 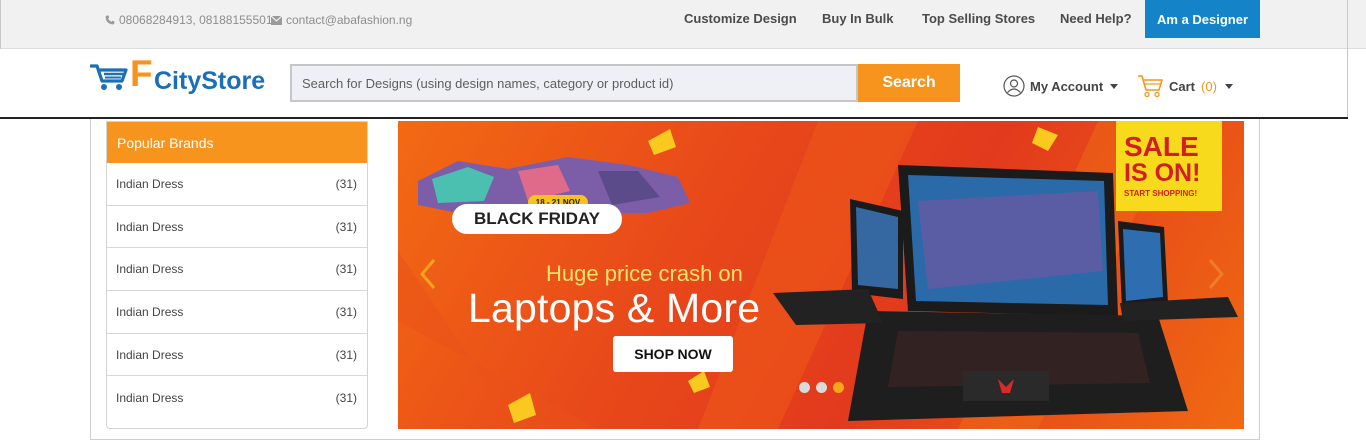 What do you see at coordinates (1202, 19) in the screenshot?
I see `am-a-designer-button: Am a Designer` at bounding box center [1202, 19].